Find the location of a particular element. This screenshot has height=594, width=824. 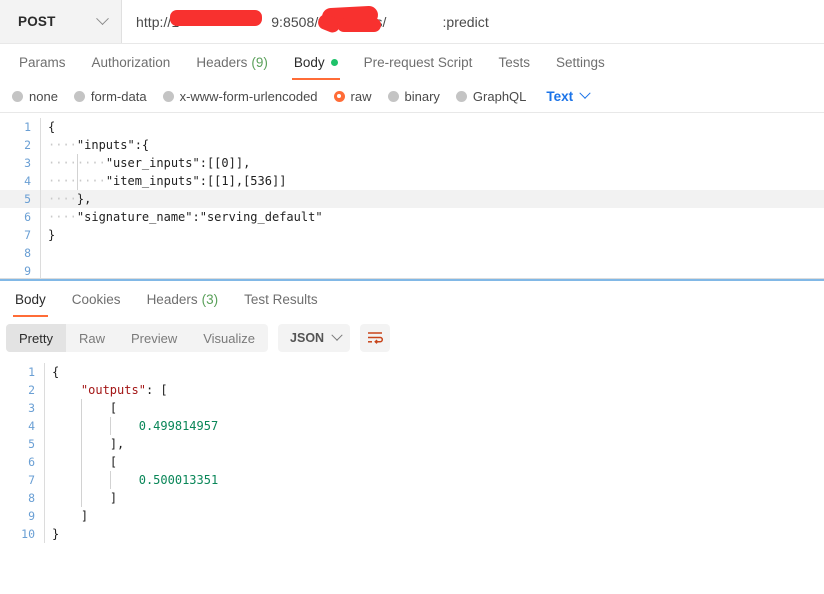

response-tab-headers: Headers (3) is located at coordinates (183, 299).